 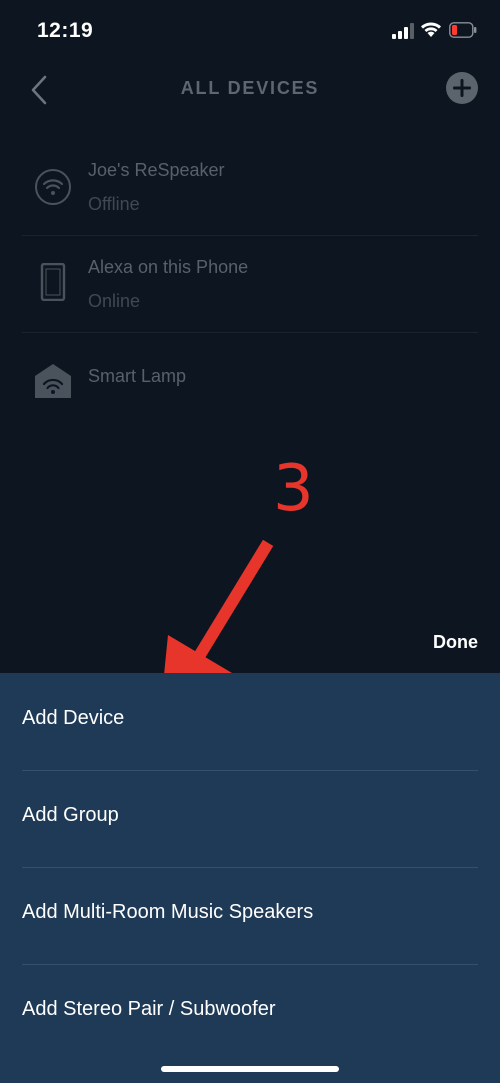 I want to click on add-multi-room-speakers-option: Add Multi-Room Music Speakers, so click(x=250, y=916).